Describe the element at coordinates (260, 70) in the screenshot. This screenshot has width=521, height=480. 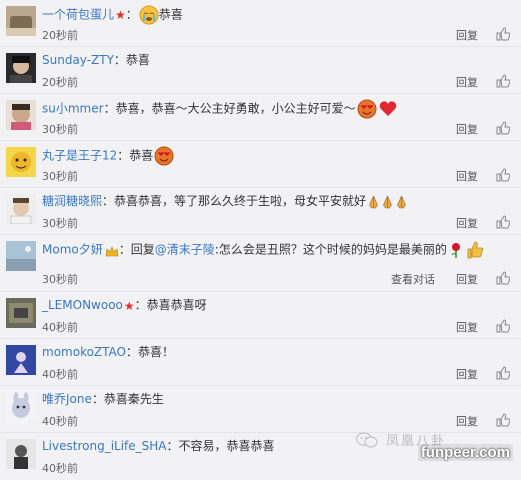
I see `comment-row: Sunday-ZTY：恭喜 20秒前 回复` at that location.